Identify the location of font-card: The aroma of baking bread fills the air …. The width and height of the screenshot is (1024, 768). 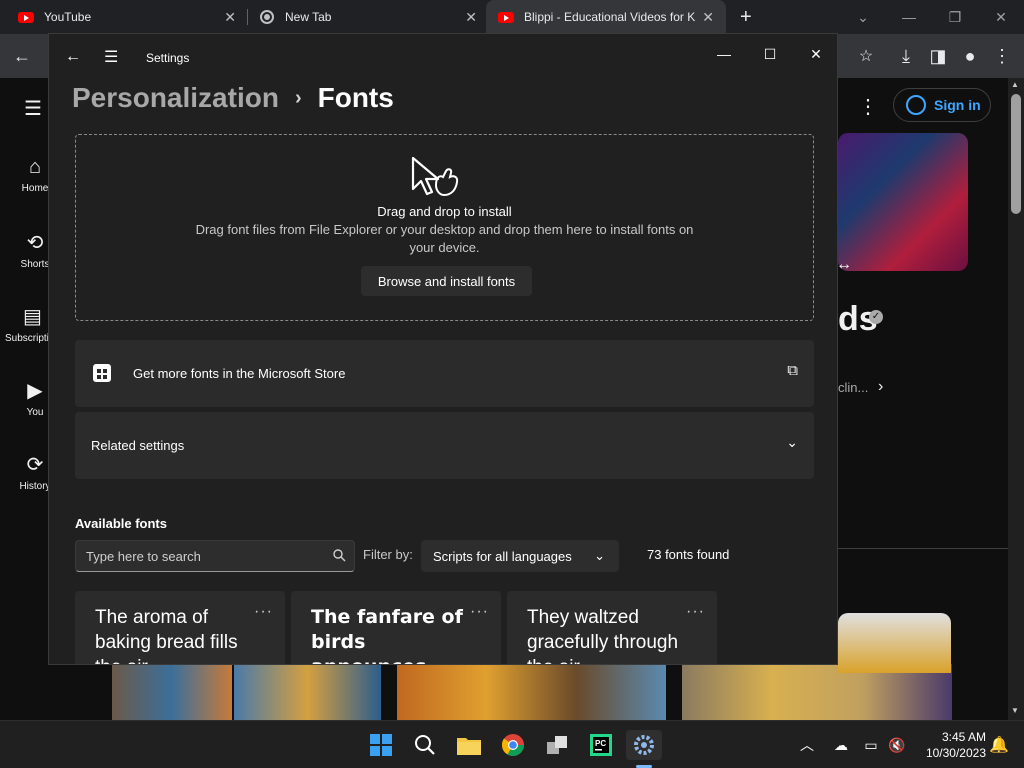
(180, 627).